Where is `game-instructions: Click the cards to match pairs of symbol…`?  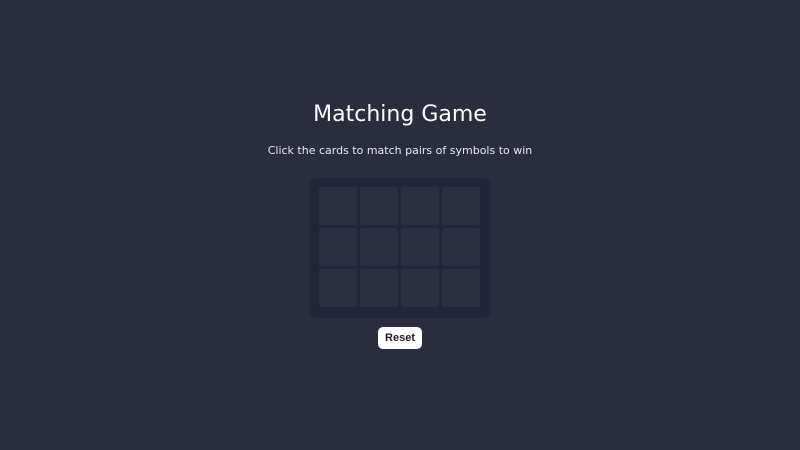
game-instructions: Click the cards to match pairs of symbol… is located at coordinates (400, 150).